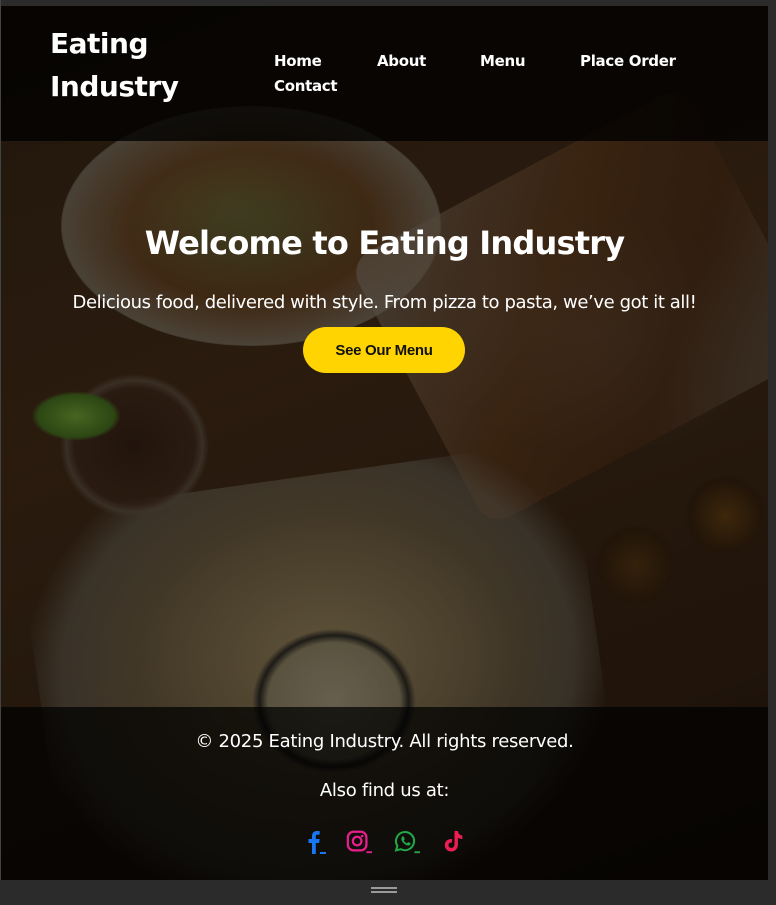 This screenshot has width=776, height=905. Describe the element at coordinates (315, 842) in the screenshot. I see `facebook-icon` at that location.